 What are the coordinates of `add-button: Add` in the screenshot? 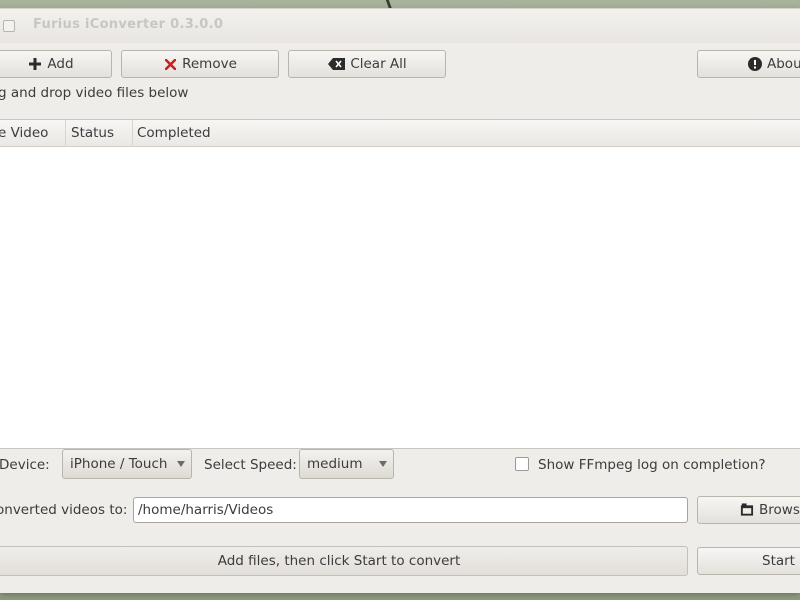 It's located at (56, 64).